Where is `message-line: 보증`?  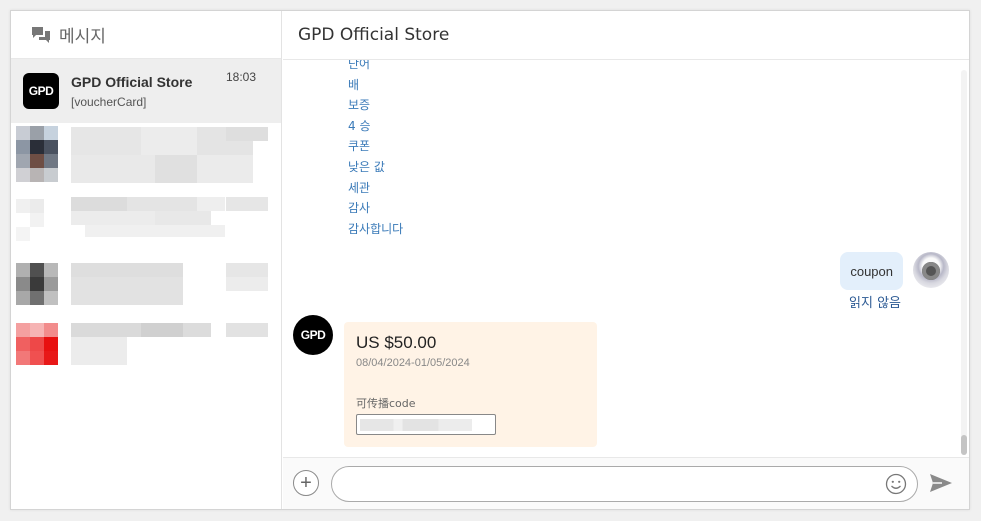
message-line: 보증 is located at coordinates (359, 105).